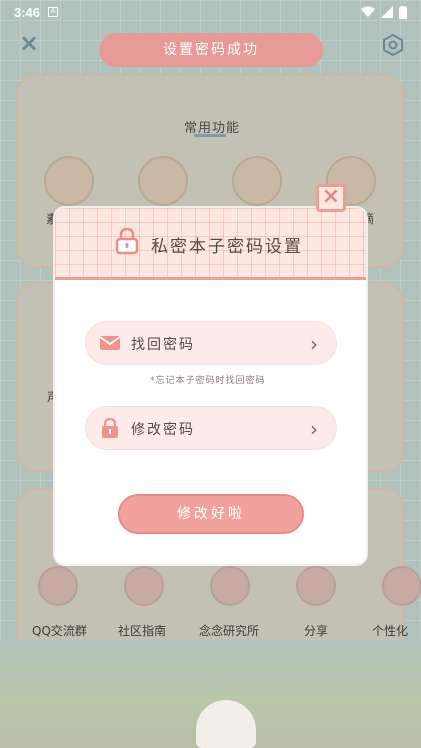  What do you see at coordinates (211, 343) in the screenshot?
I see `recover-password-option: 找回密码 ›` at bounding box center [211, 343].